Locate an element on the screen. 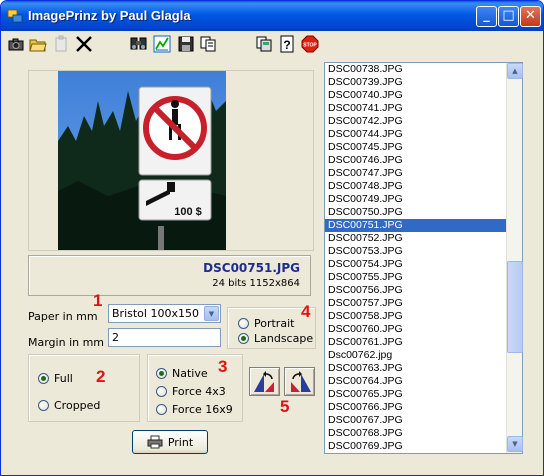 This screenshot has width=544, height=476. print-label: Print is located at coordinates (180, 442).